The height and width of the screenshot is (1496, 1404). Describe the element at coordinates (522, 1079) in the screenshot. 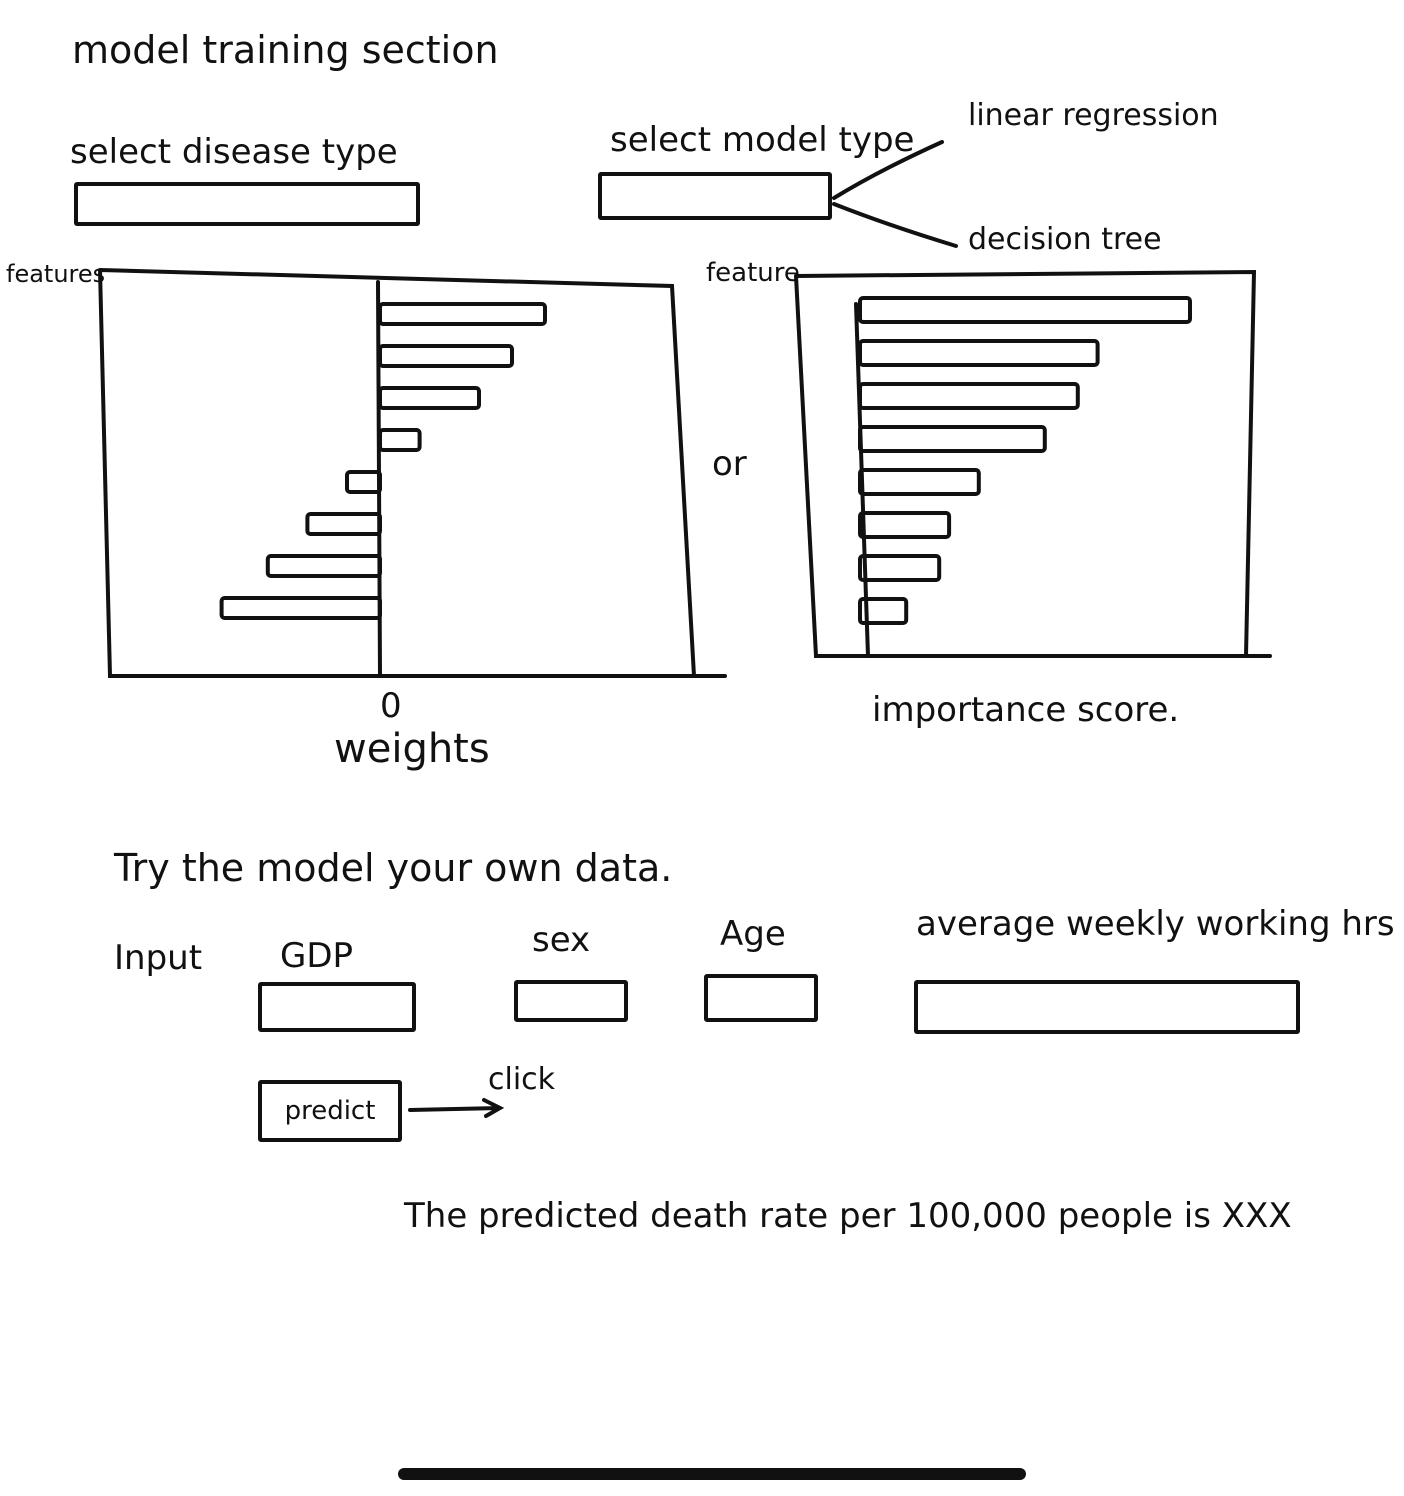

I see `click-note: click` at that location.